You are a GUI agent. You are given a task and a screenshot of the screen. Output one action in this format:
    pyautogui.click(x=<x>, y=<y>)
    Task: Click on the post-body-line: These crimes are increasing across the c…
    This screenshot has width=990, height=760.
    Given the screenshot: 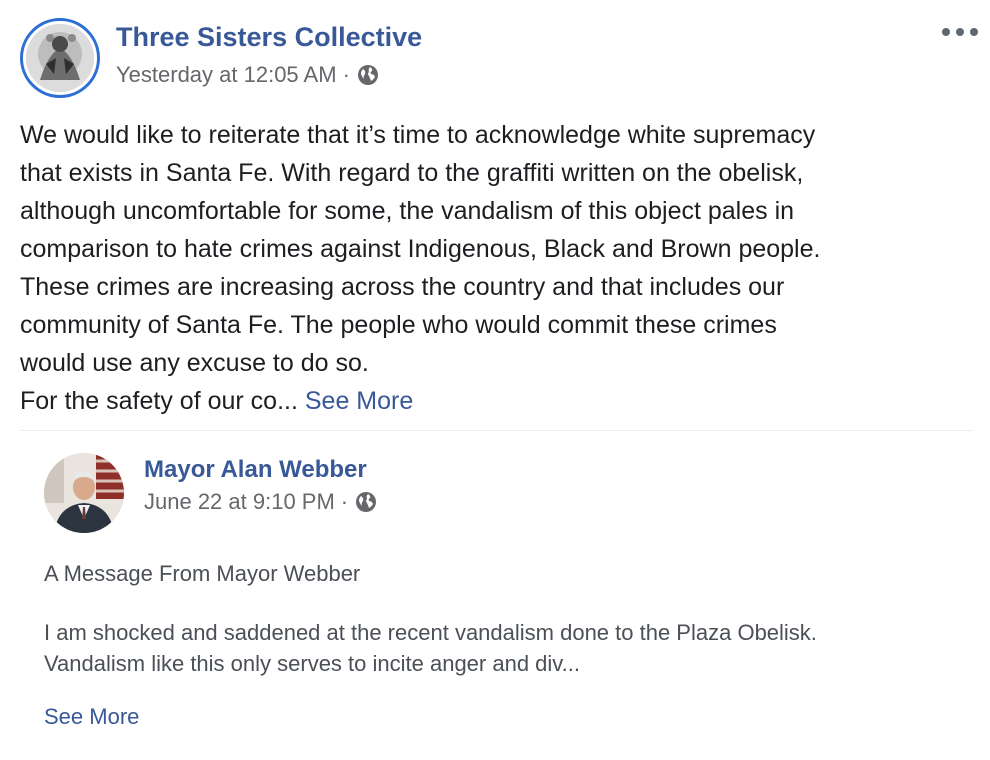 What is the action you would take?
    pyautogui.click(x=402, y=287)
    